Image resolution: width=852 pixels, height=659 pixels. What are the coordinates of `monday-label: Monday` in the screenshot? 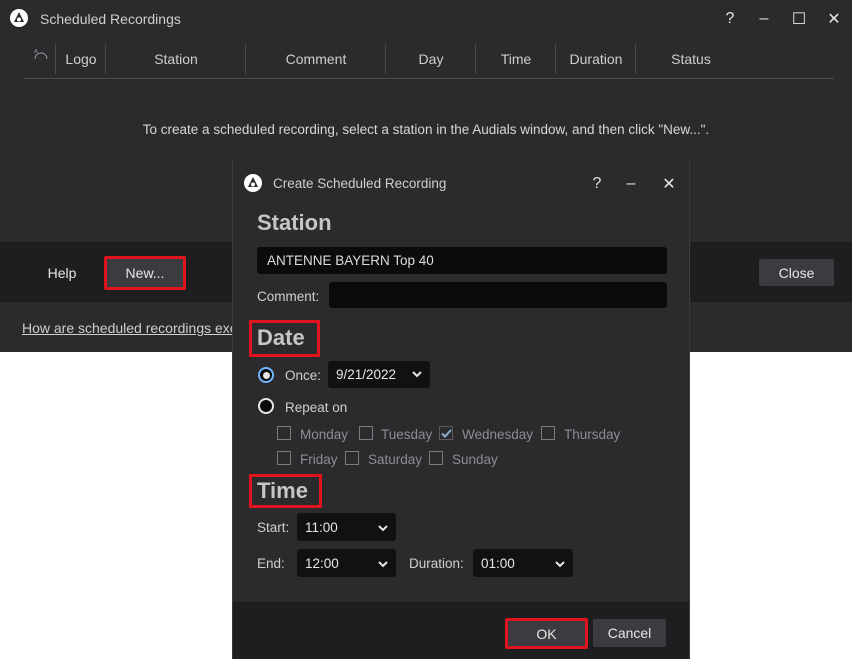 It's located at (324, 434).